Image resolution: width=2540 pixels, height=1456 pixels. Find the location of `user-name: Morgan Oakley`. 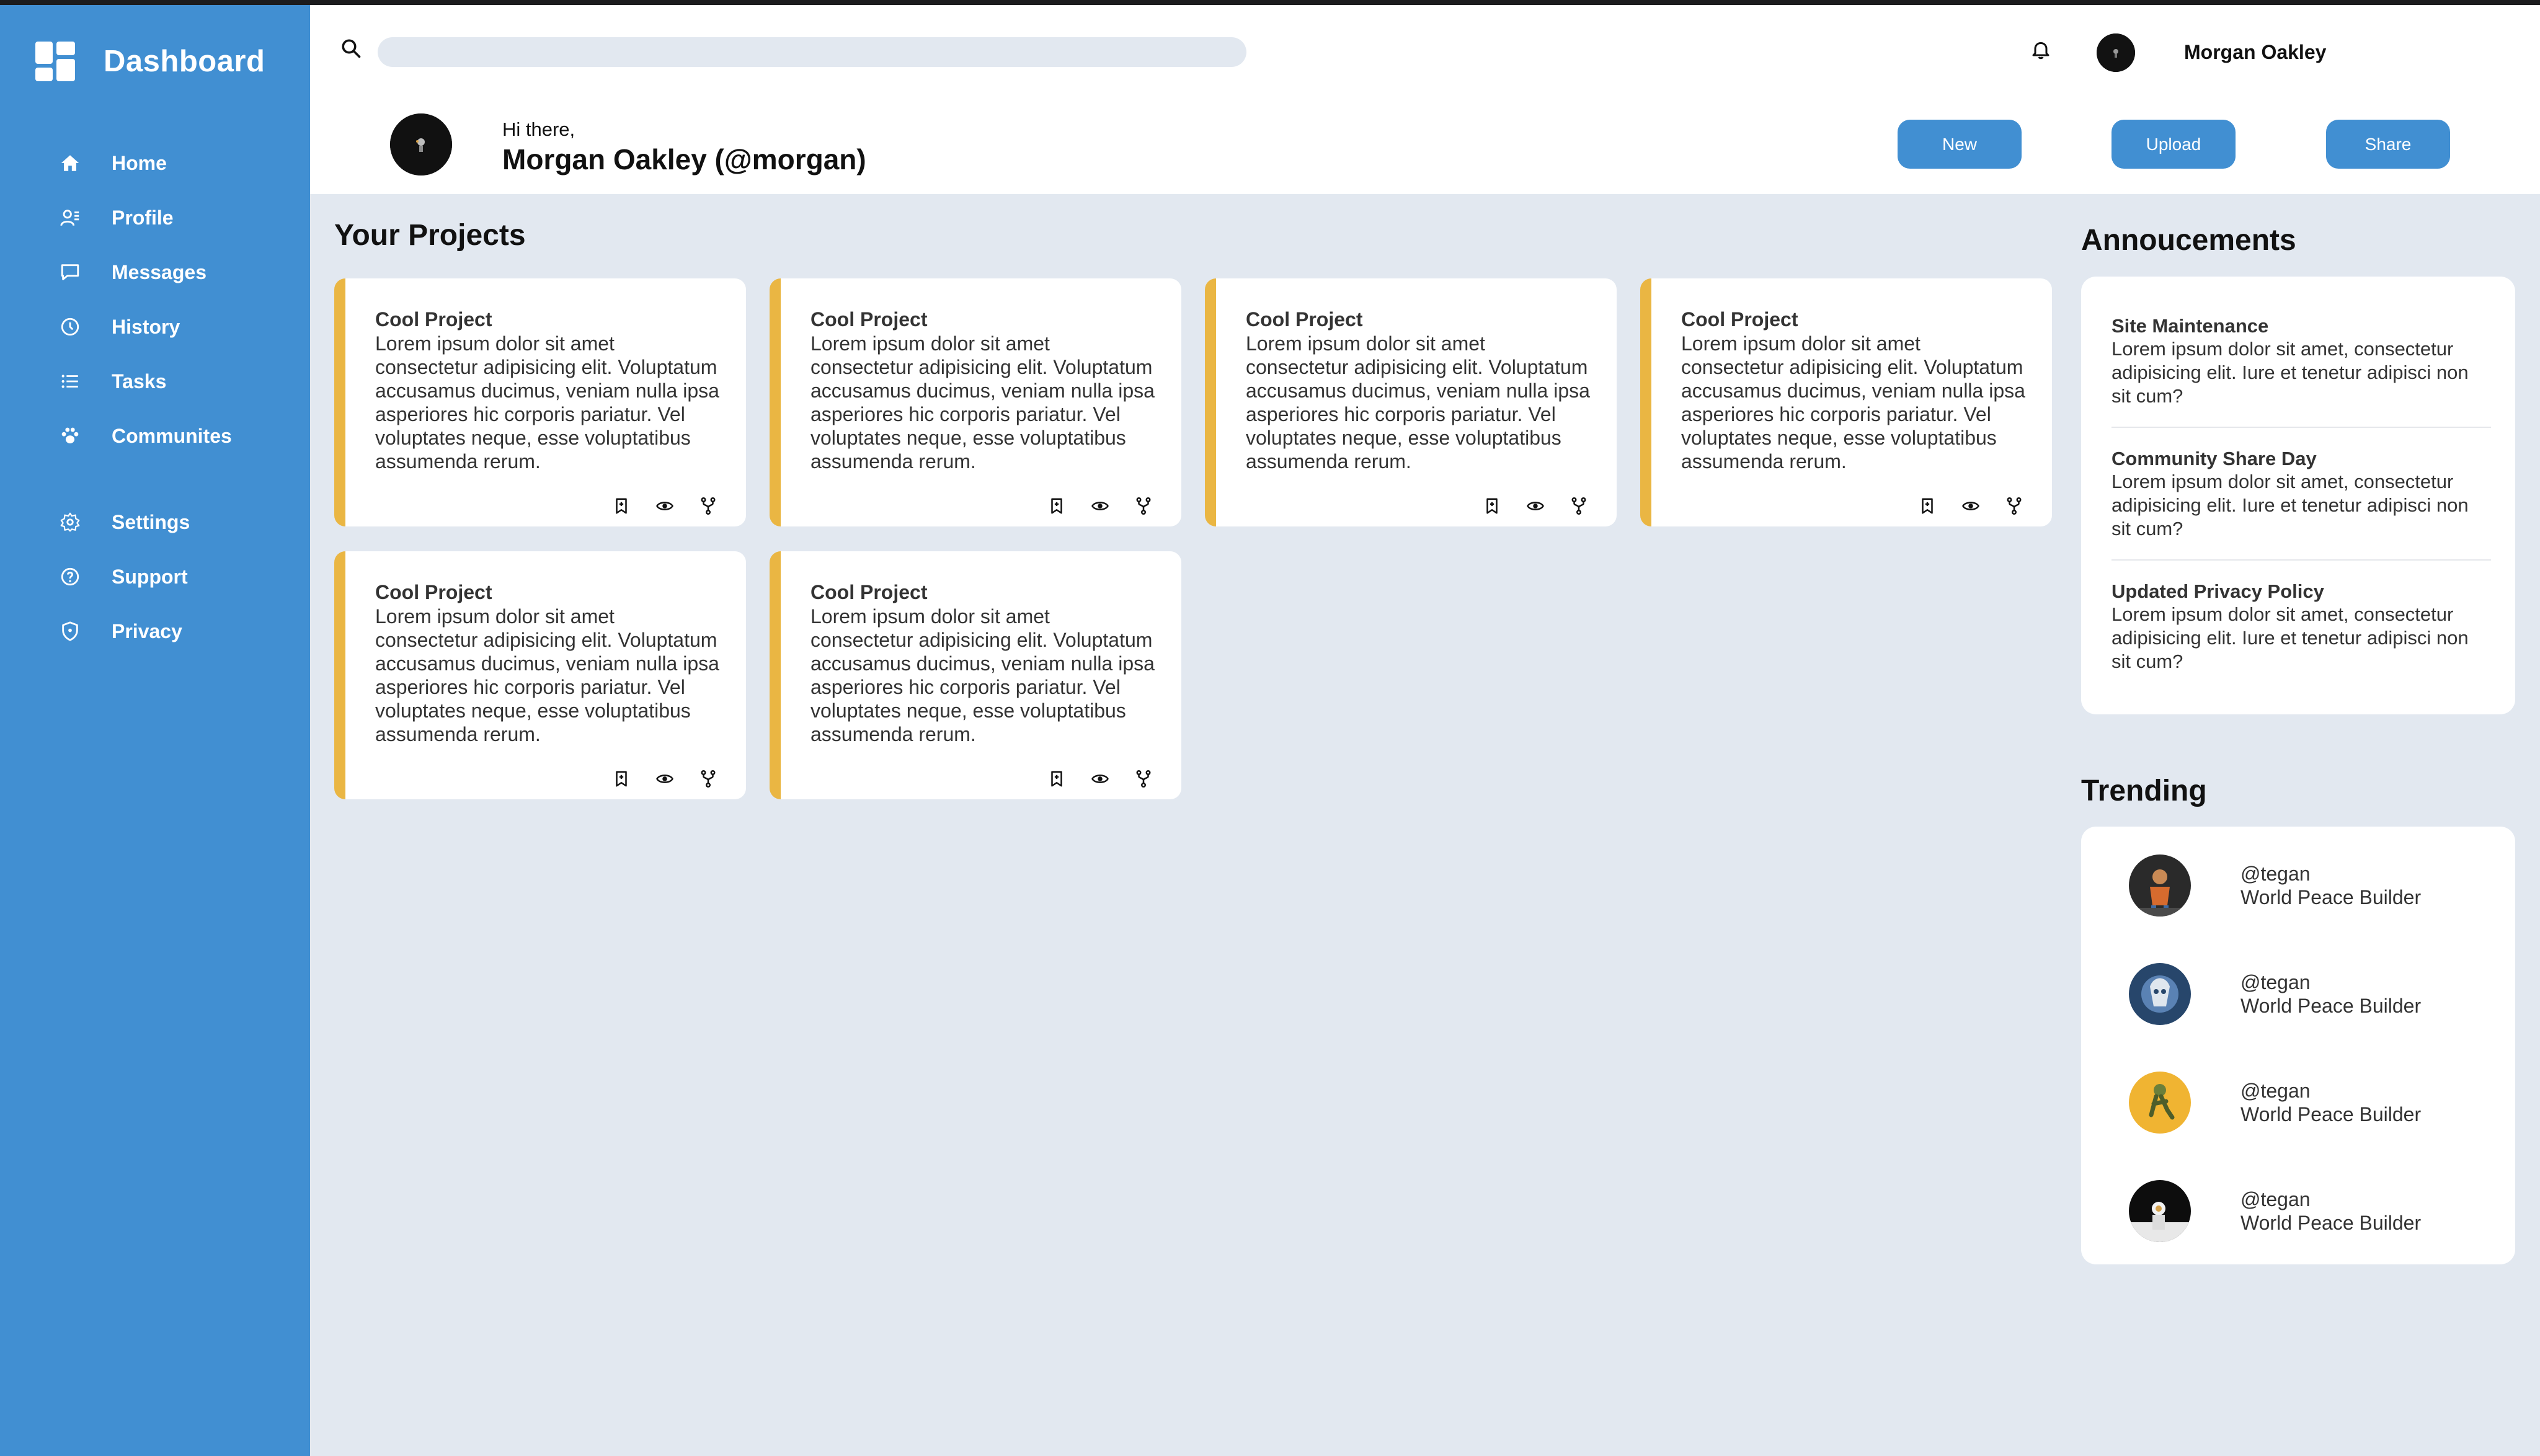

user-name: Morgan Oakley is located at coordinates (2255, 53).